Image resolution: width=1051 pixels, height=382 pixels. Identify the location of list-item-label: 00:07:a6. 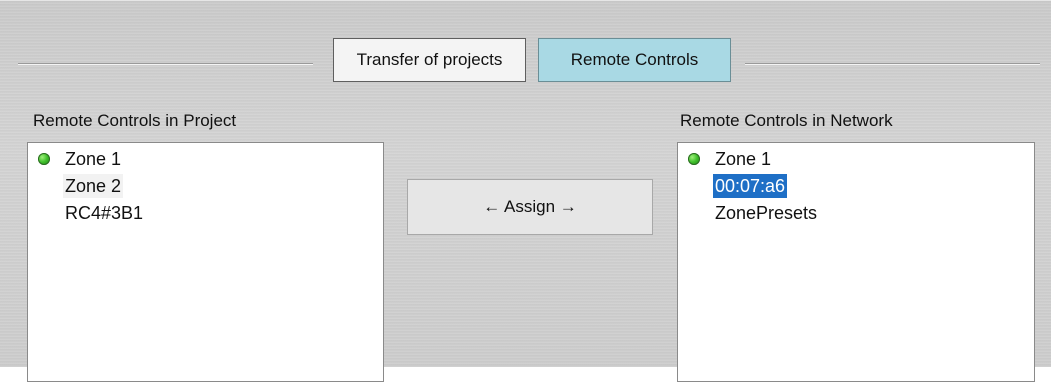
(750, 186).